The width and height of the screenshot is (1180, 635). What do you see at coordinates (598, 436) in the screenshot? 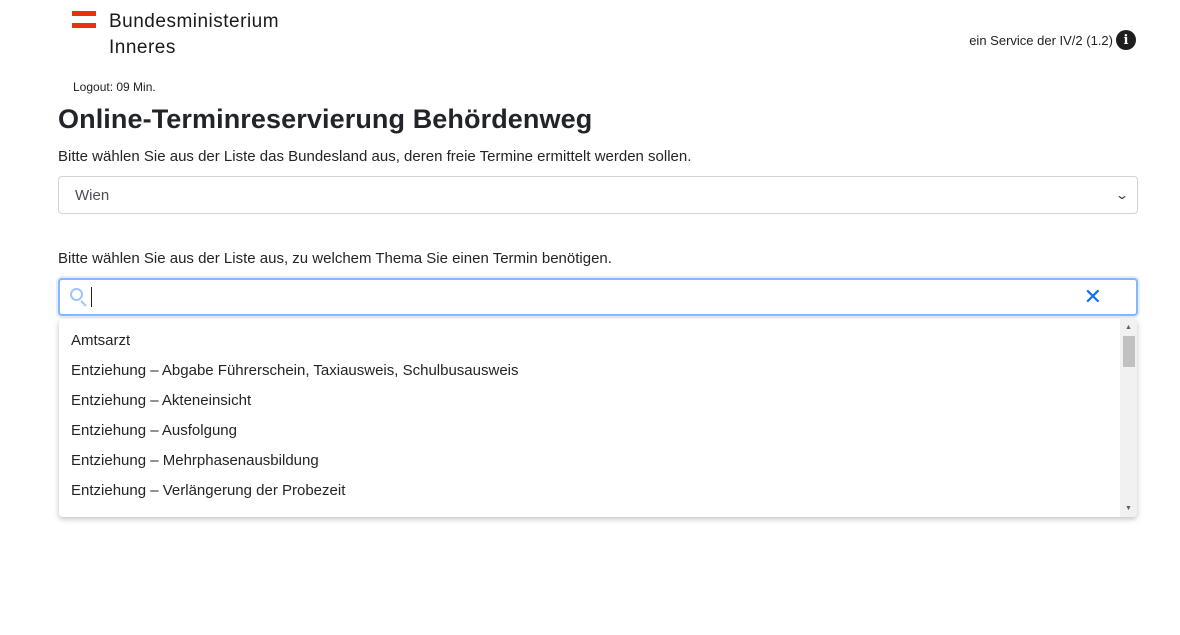
I see `topic-option: Entziehung – Ausfolgung` at bounding box center [598, 436].